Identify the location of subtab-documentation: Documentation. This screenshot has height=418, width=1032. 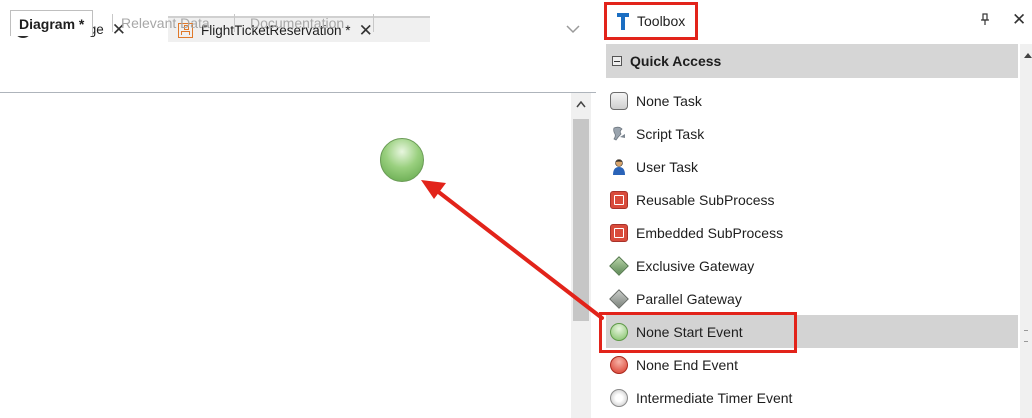
(297, 23).